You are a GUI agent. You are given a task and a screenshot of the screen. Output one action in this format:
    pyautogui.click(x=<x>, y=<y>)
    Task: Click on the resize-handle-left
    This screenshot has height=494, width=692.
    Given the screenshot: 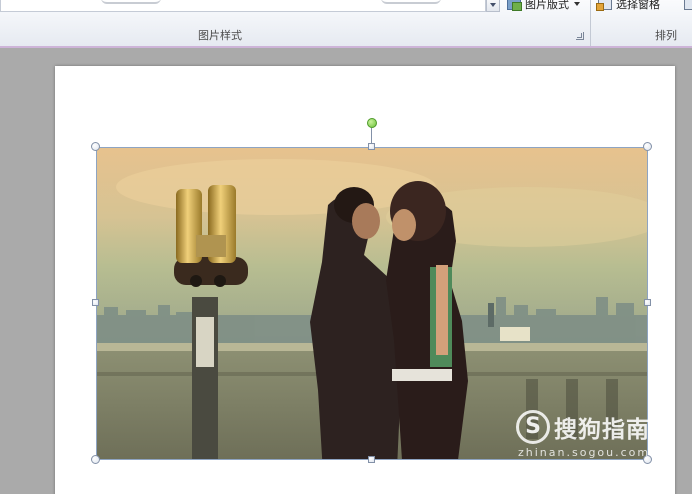 What is the action you would take?
    pyautogui.click(x=95, y=302)
    